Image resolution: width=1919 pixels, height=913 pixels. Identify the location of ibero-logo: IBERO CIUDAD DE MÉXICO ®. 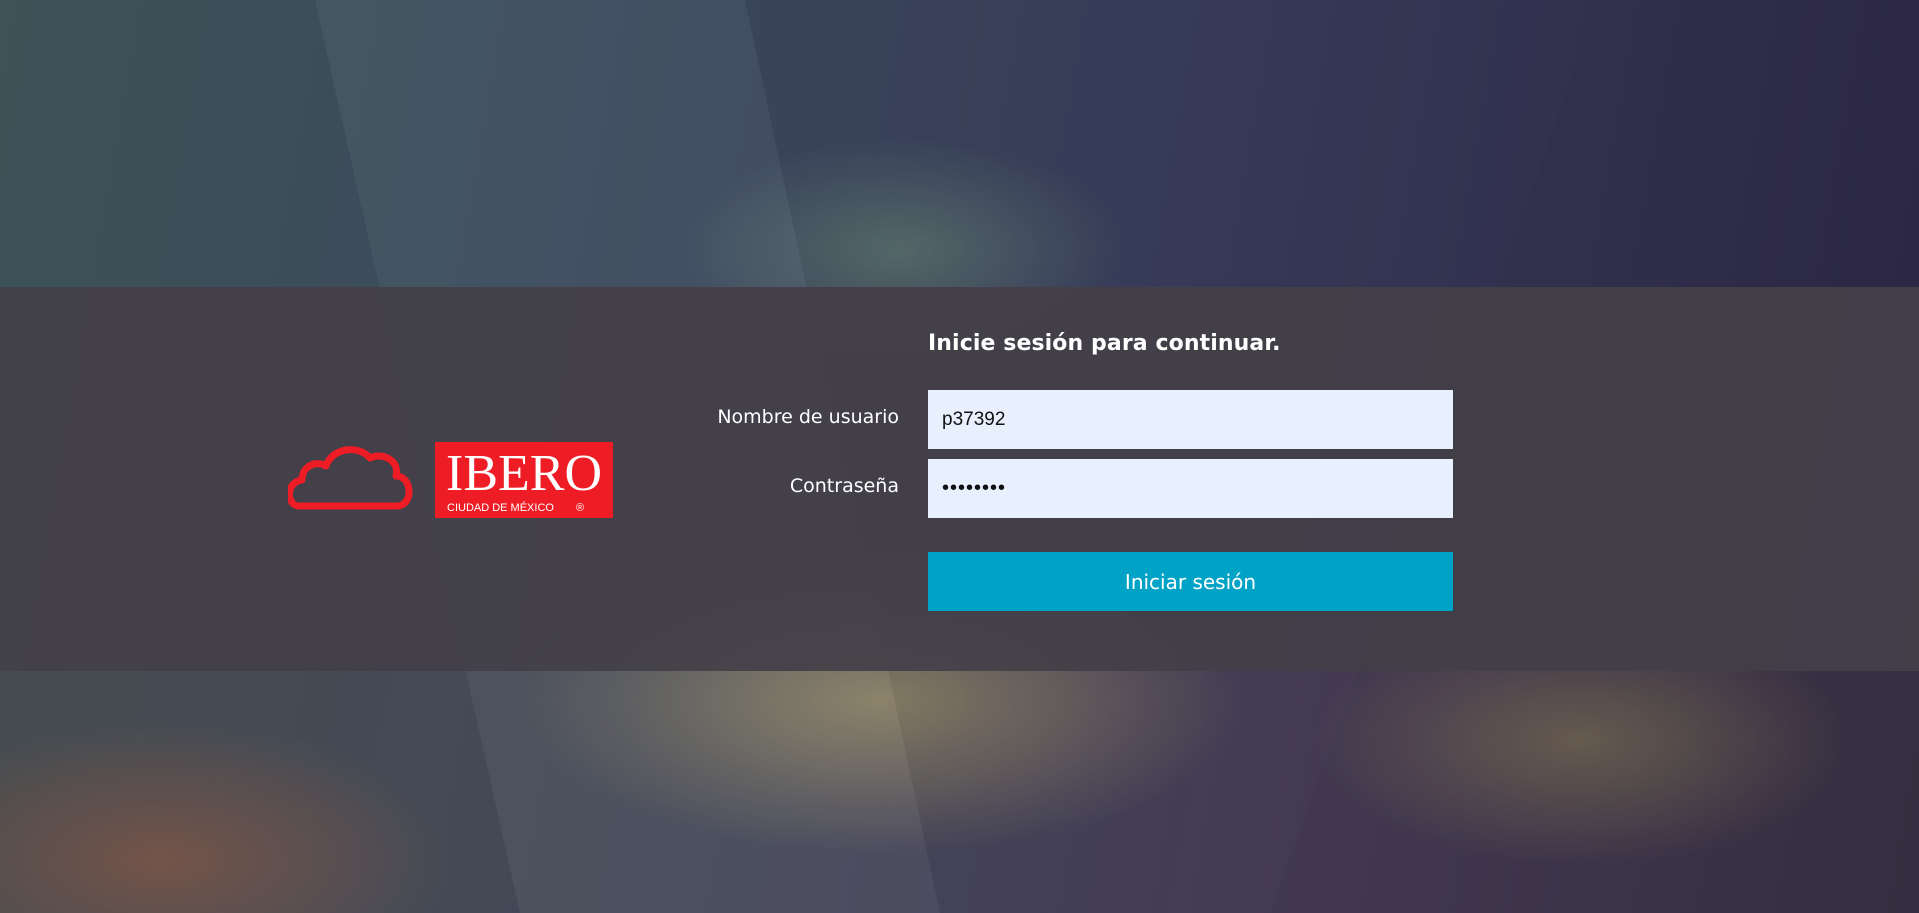
(450, 480).